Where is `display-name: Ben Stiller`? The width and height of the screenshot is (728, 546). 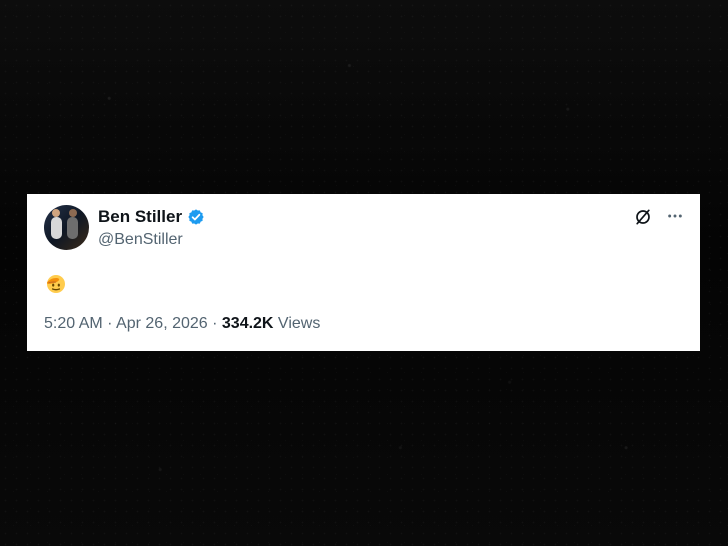 display-name: Ben Stiller is located at coordinates (140, 217).